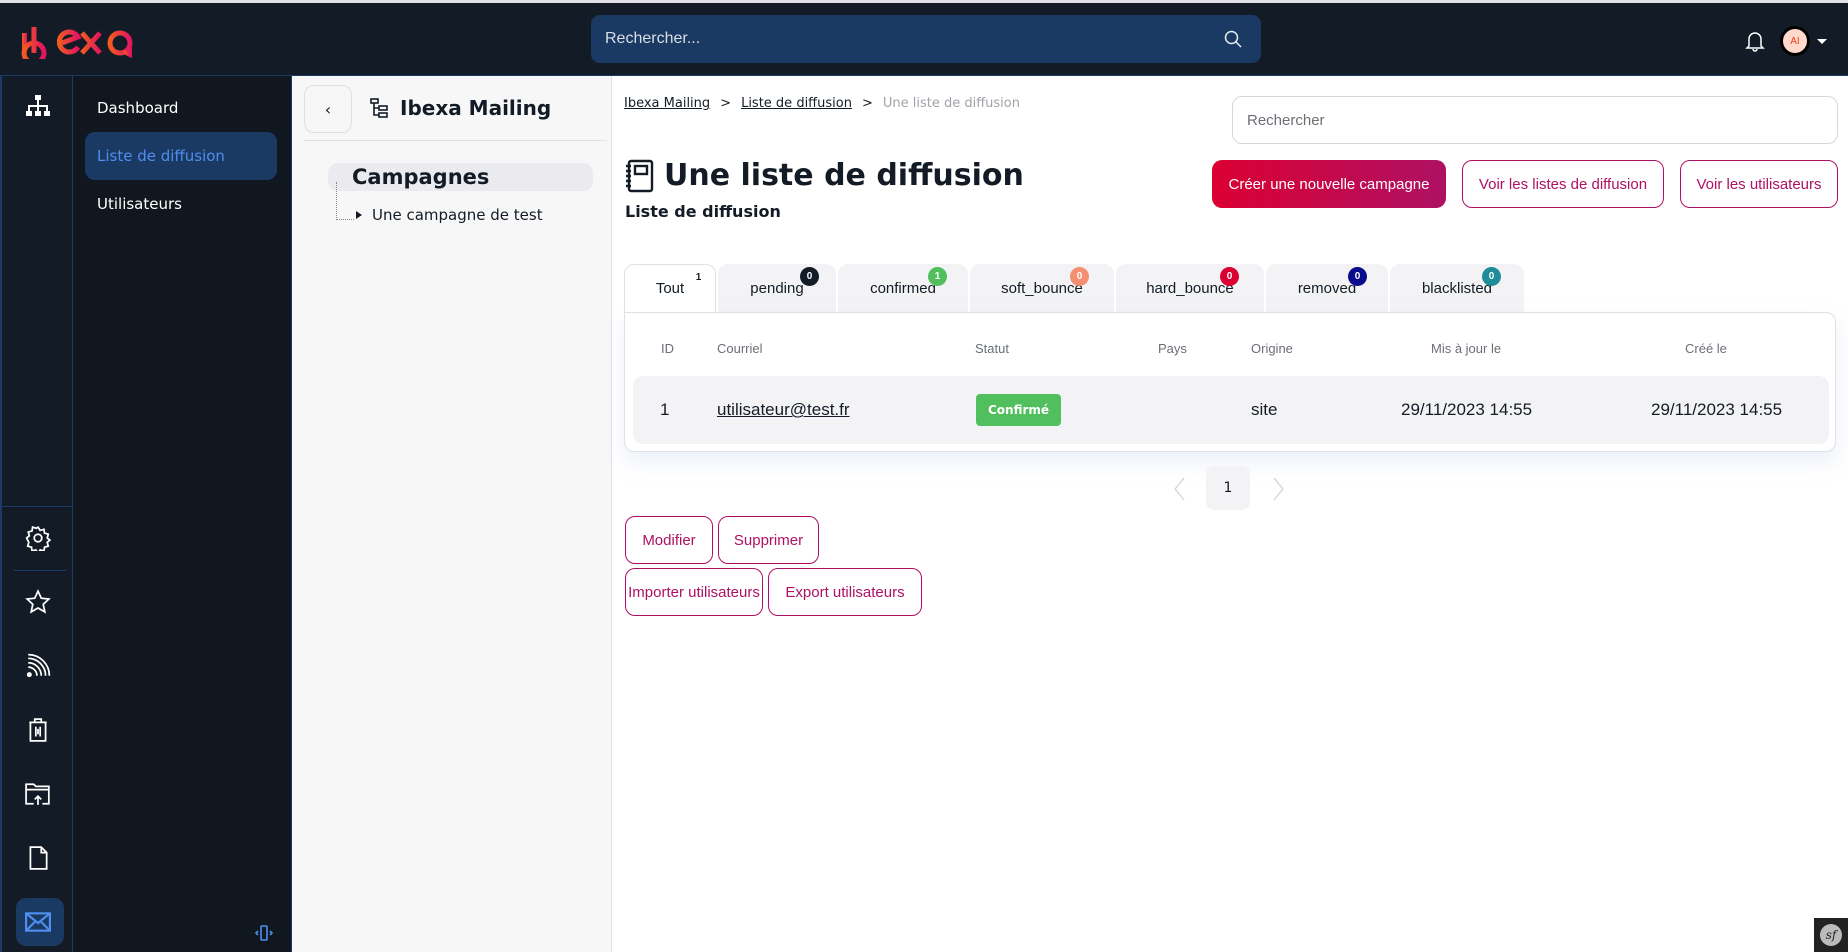  I want to click on sitemap-icon, so click(38, 106).